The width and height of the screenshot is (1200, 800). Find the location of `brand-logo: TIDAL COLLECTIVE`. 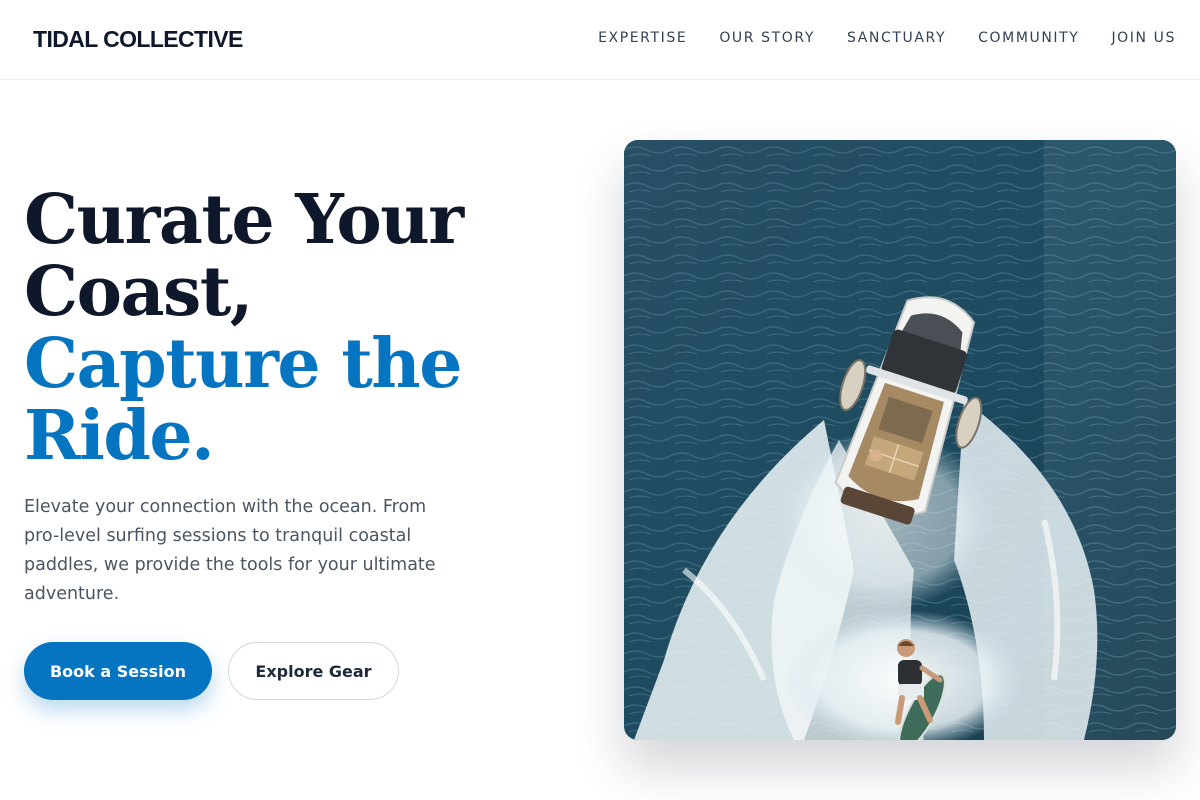

brand-logo: TIDAL COLLECTIVE is located at coordinates (138, 39).